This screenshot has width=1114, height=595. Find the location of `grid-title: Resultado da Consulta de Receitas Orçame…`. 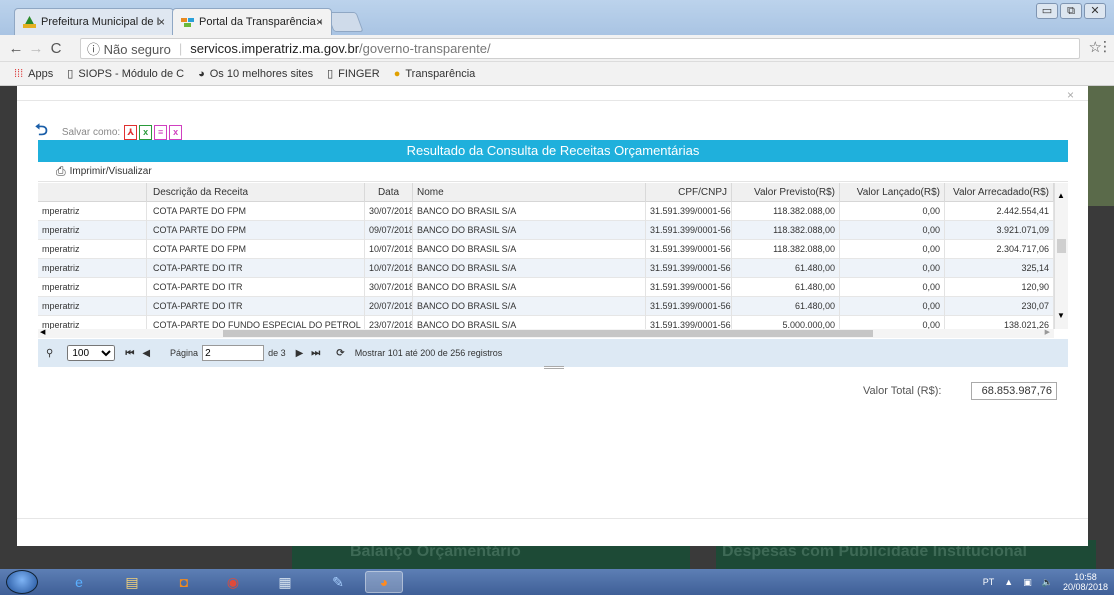

grid-title: Resultado da Consulta de Receitas Orçame… is located at coordinates (553, 151).